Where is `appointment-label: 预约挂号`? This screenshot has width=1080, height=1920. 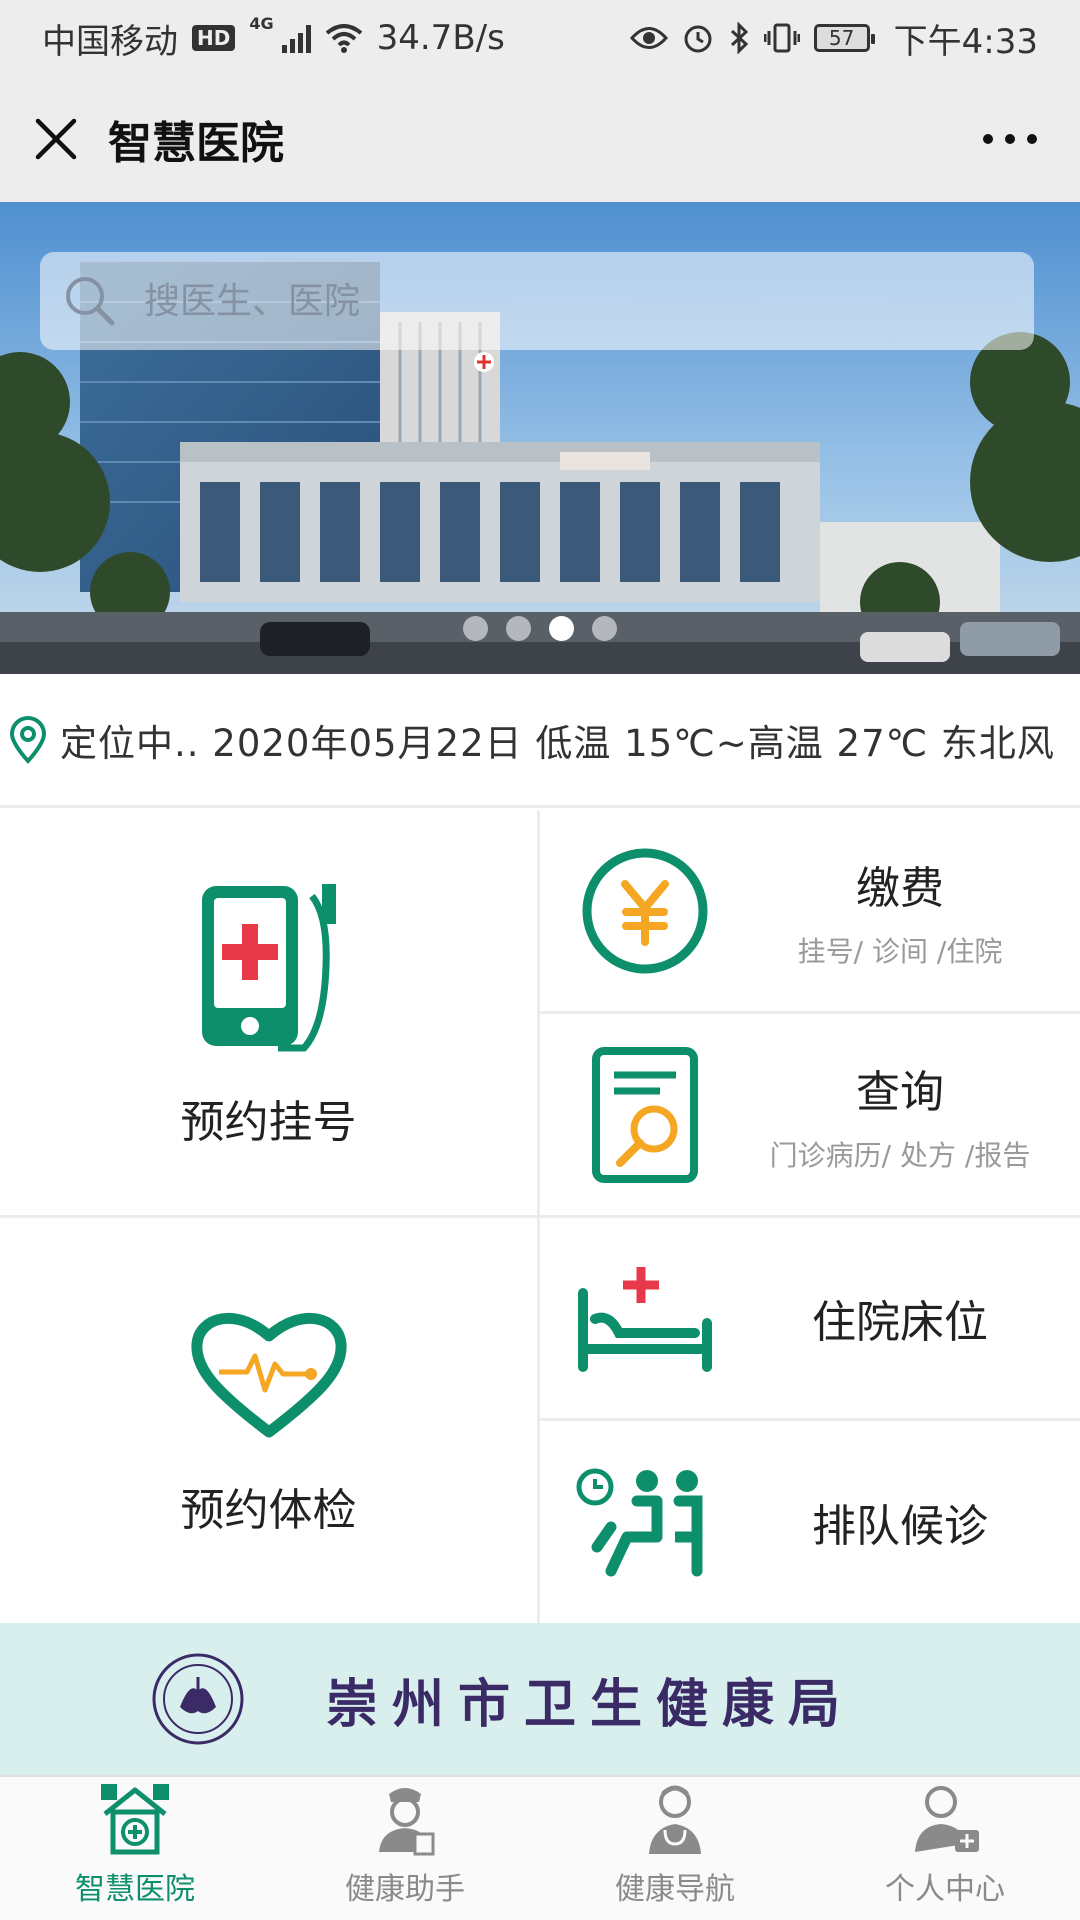
appointment-label: 预约挂号 is located at coordinates (268, 1122).